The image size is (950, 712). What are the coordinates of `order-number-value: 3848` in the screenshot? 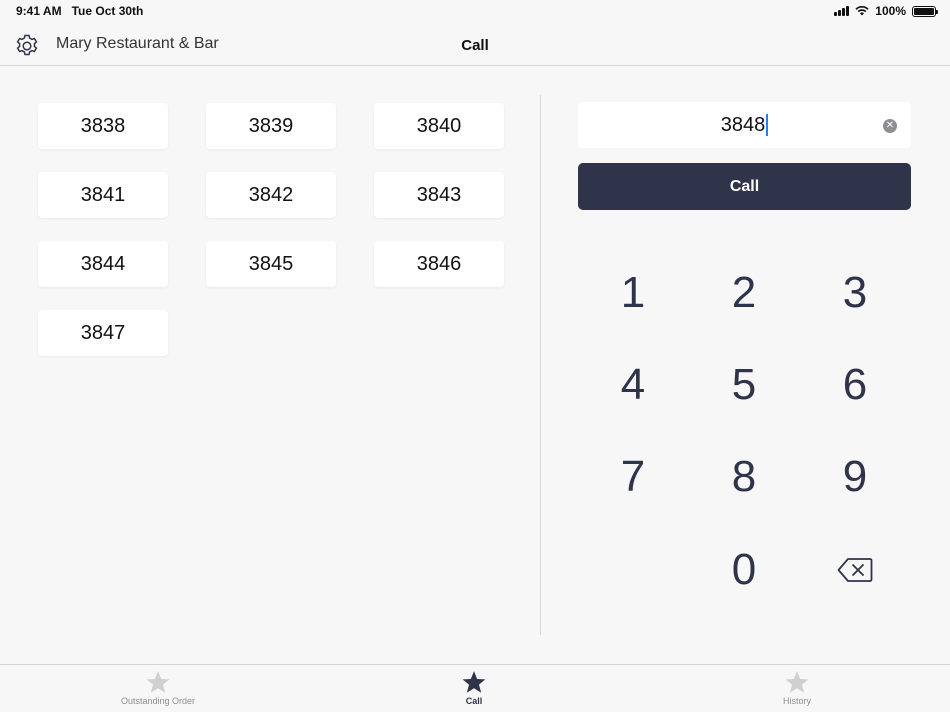 It's located at (745, 125).